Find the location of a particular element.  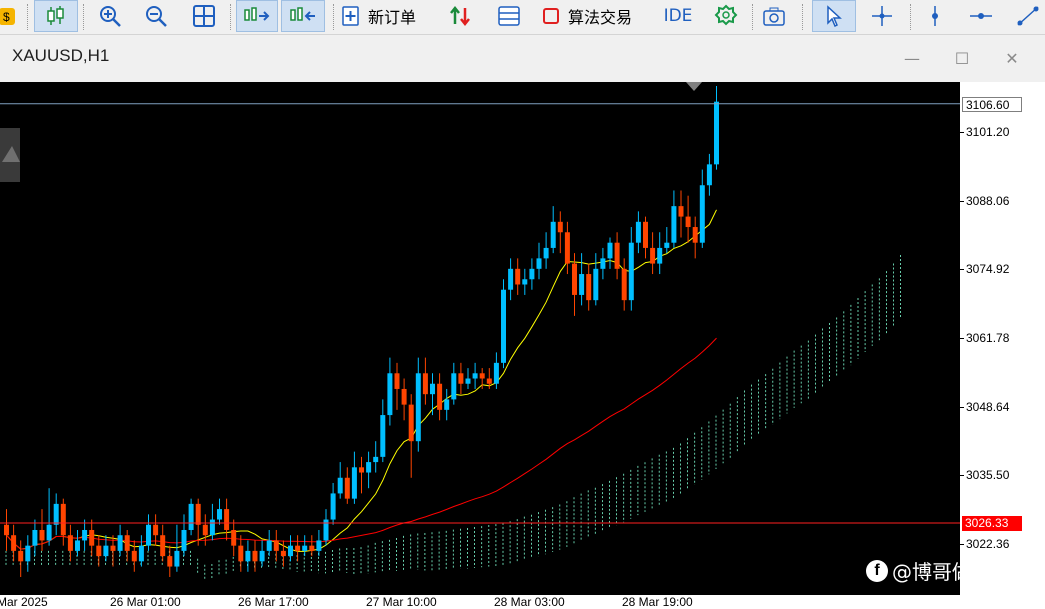

horizontal-line-icon is located at coordinates (981, 16).